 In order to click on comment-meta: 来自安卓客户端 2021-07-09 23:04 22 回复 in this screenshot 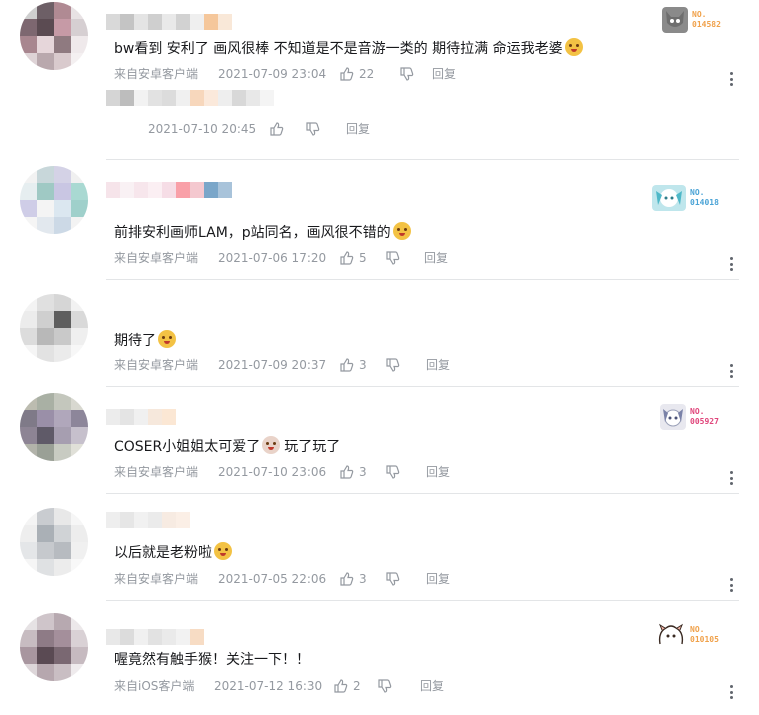, I will do `click(285, 74)`.